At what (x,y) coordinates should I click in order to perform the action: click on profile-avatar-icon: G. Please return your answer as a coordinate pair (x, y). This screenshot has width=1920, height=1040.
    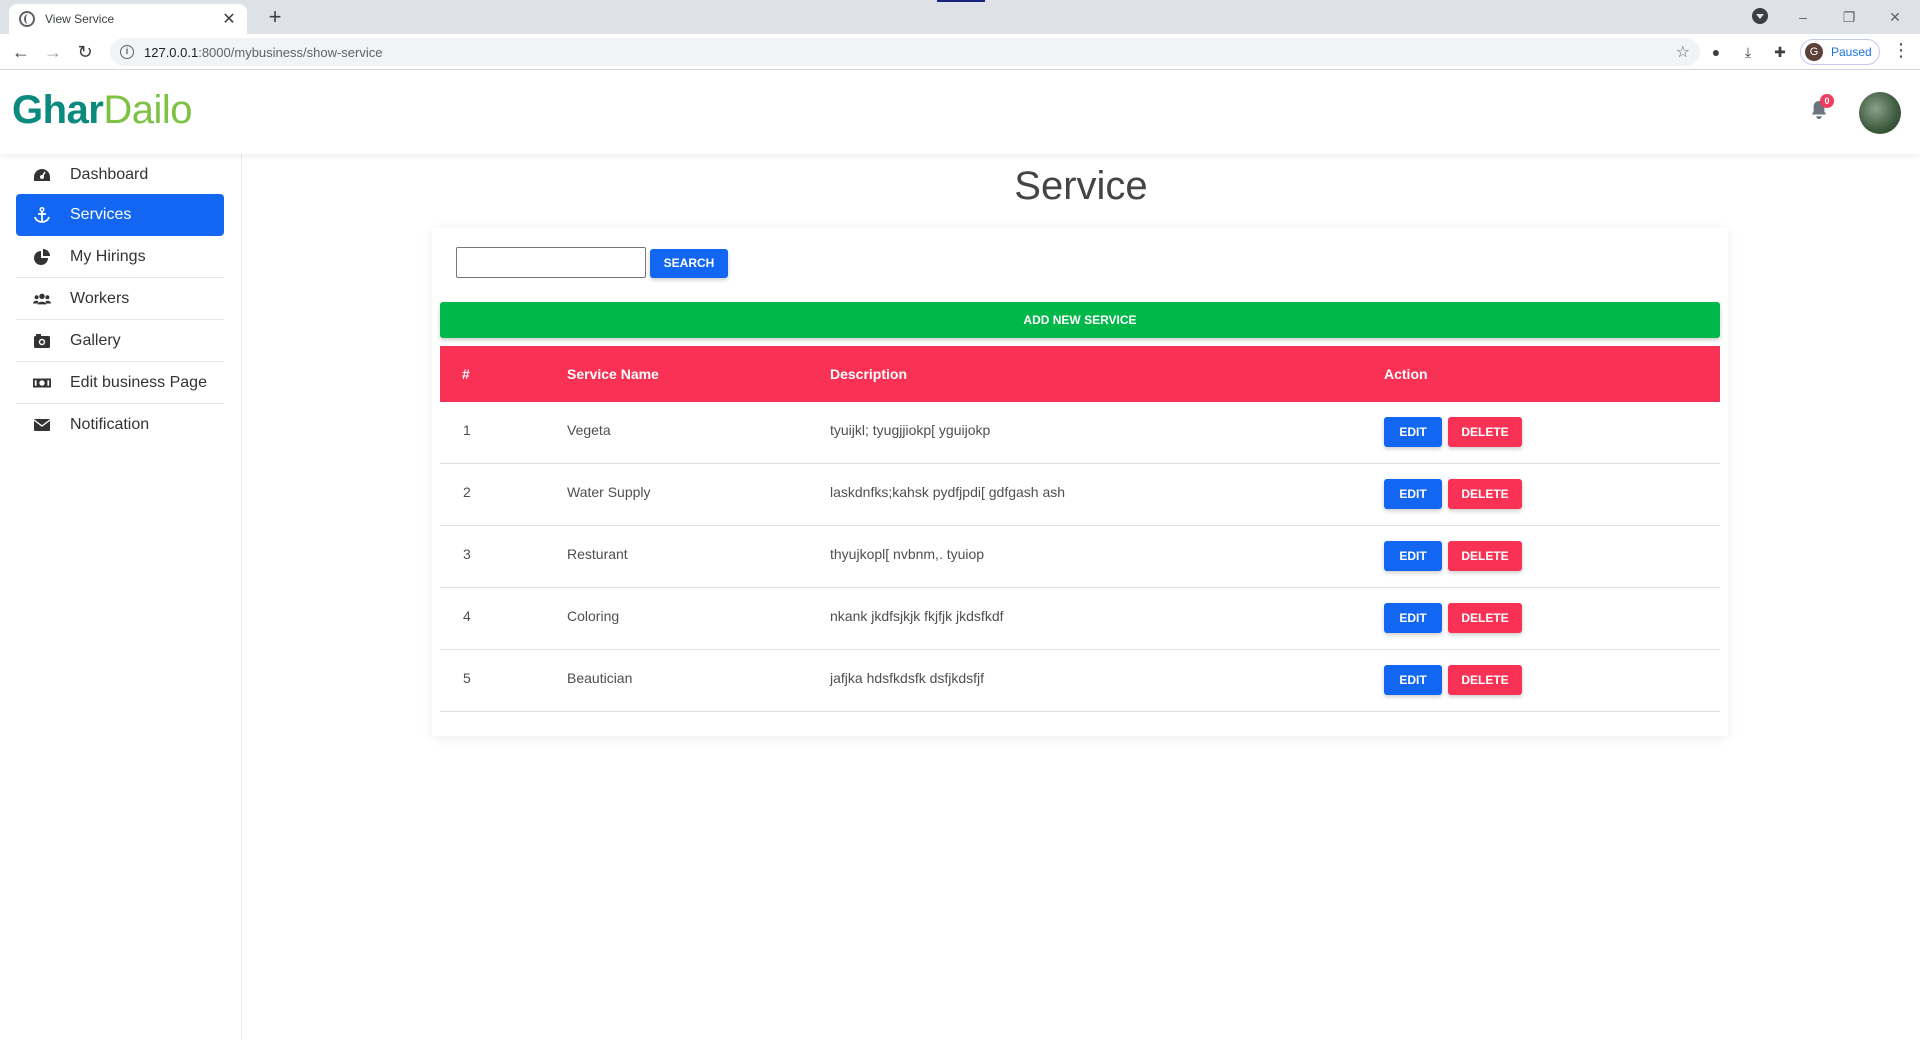
    Looking at the image, I should click on (1814, 52).